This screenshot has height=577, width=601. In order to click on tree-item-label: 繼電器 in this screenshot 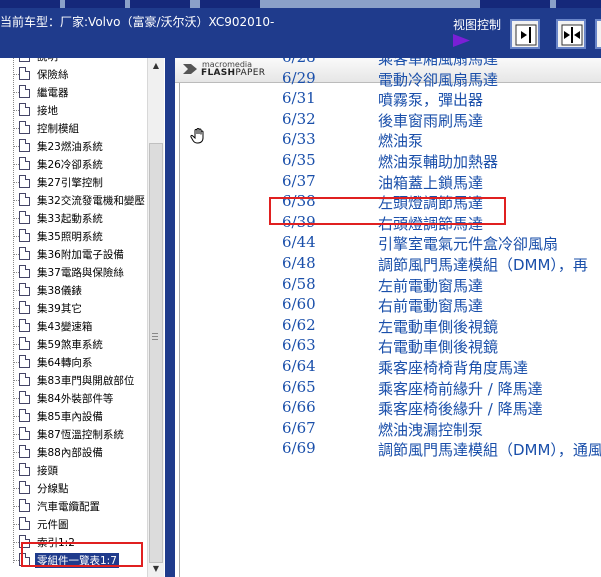, I will do `click(53, 93)`.